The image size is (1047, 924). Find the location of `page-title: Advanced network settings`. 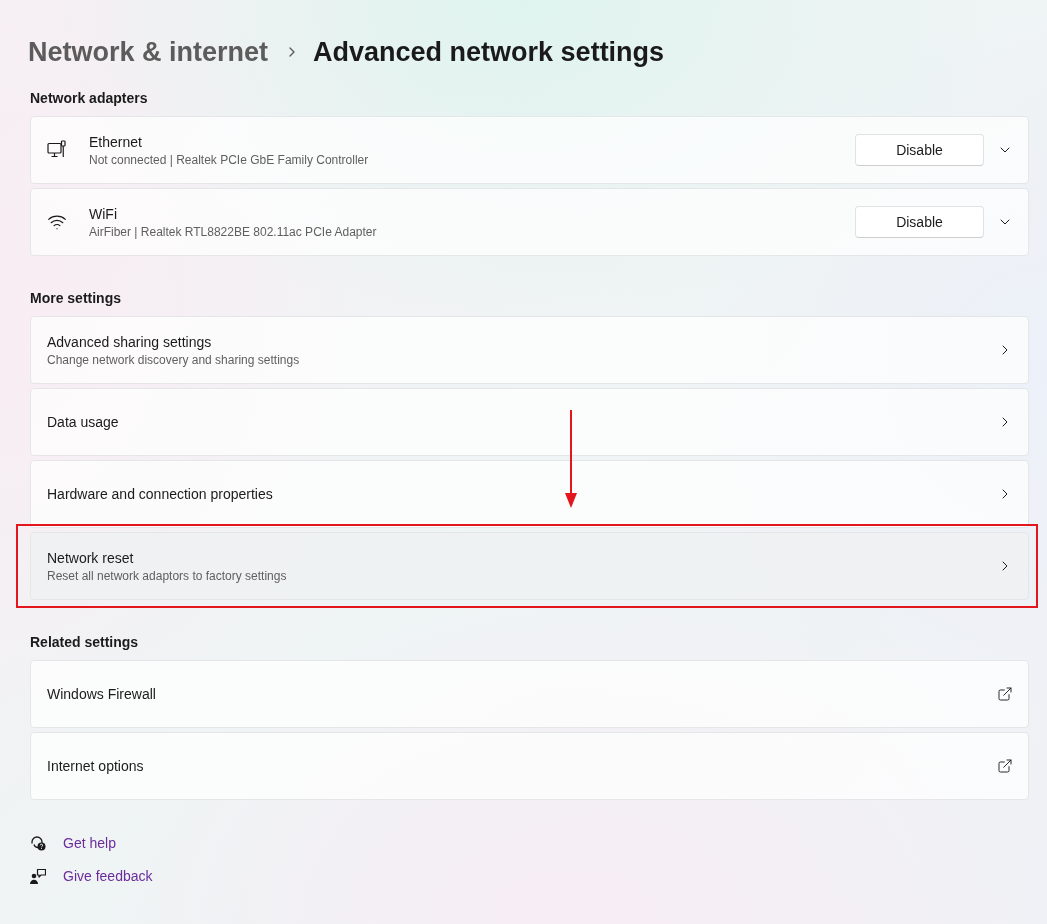

page-title: Advanced network settings is located at coordinates (489, 52).